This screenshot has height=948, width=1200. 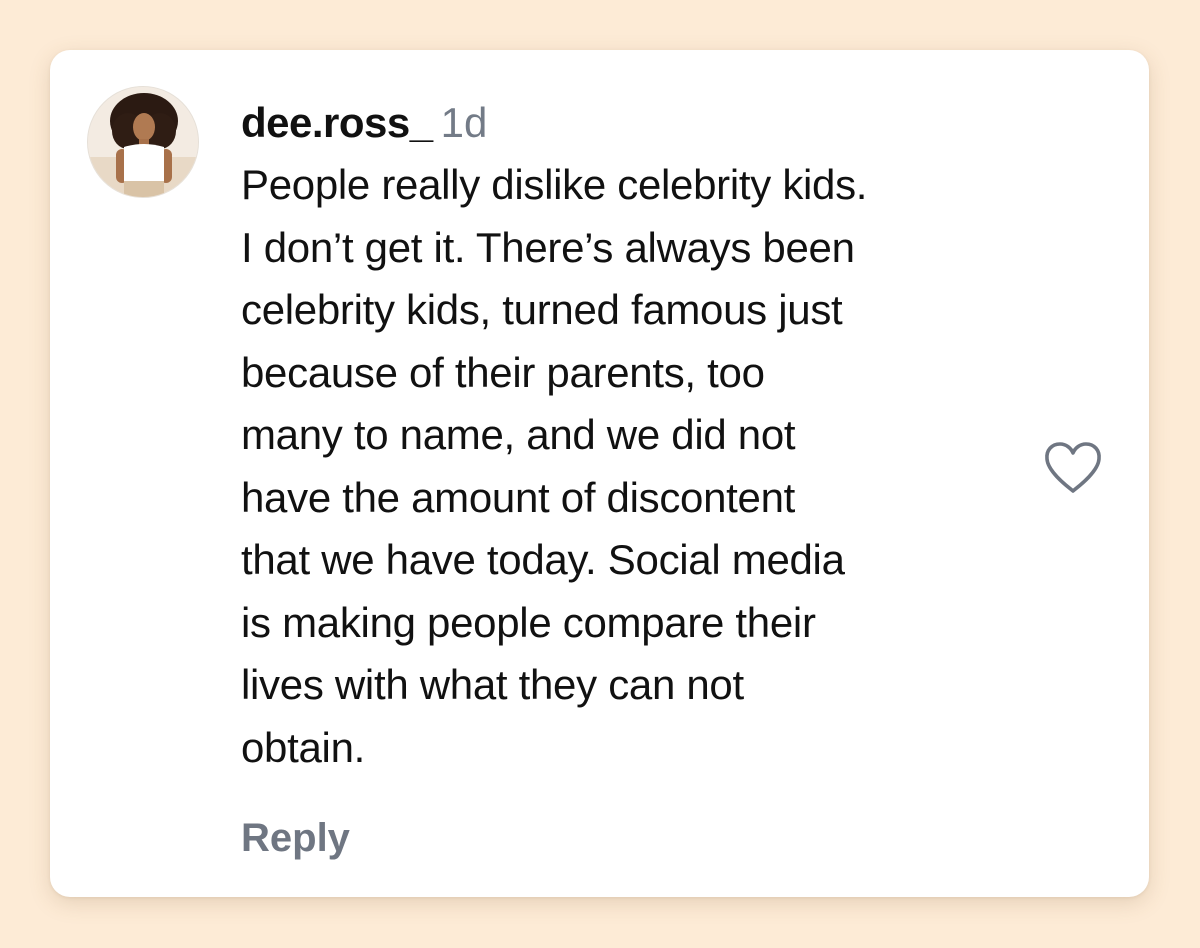 I want to click on avatar-photo-icon, so click(x=143, y=142).